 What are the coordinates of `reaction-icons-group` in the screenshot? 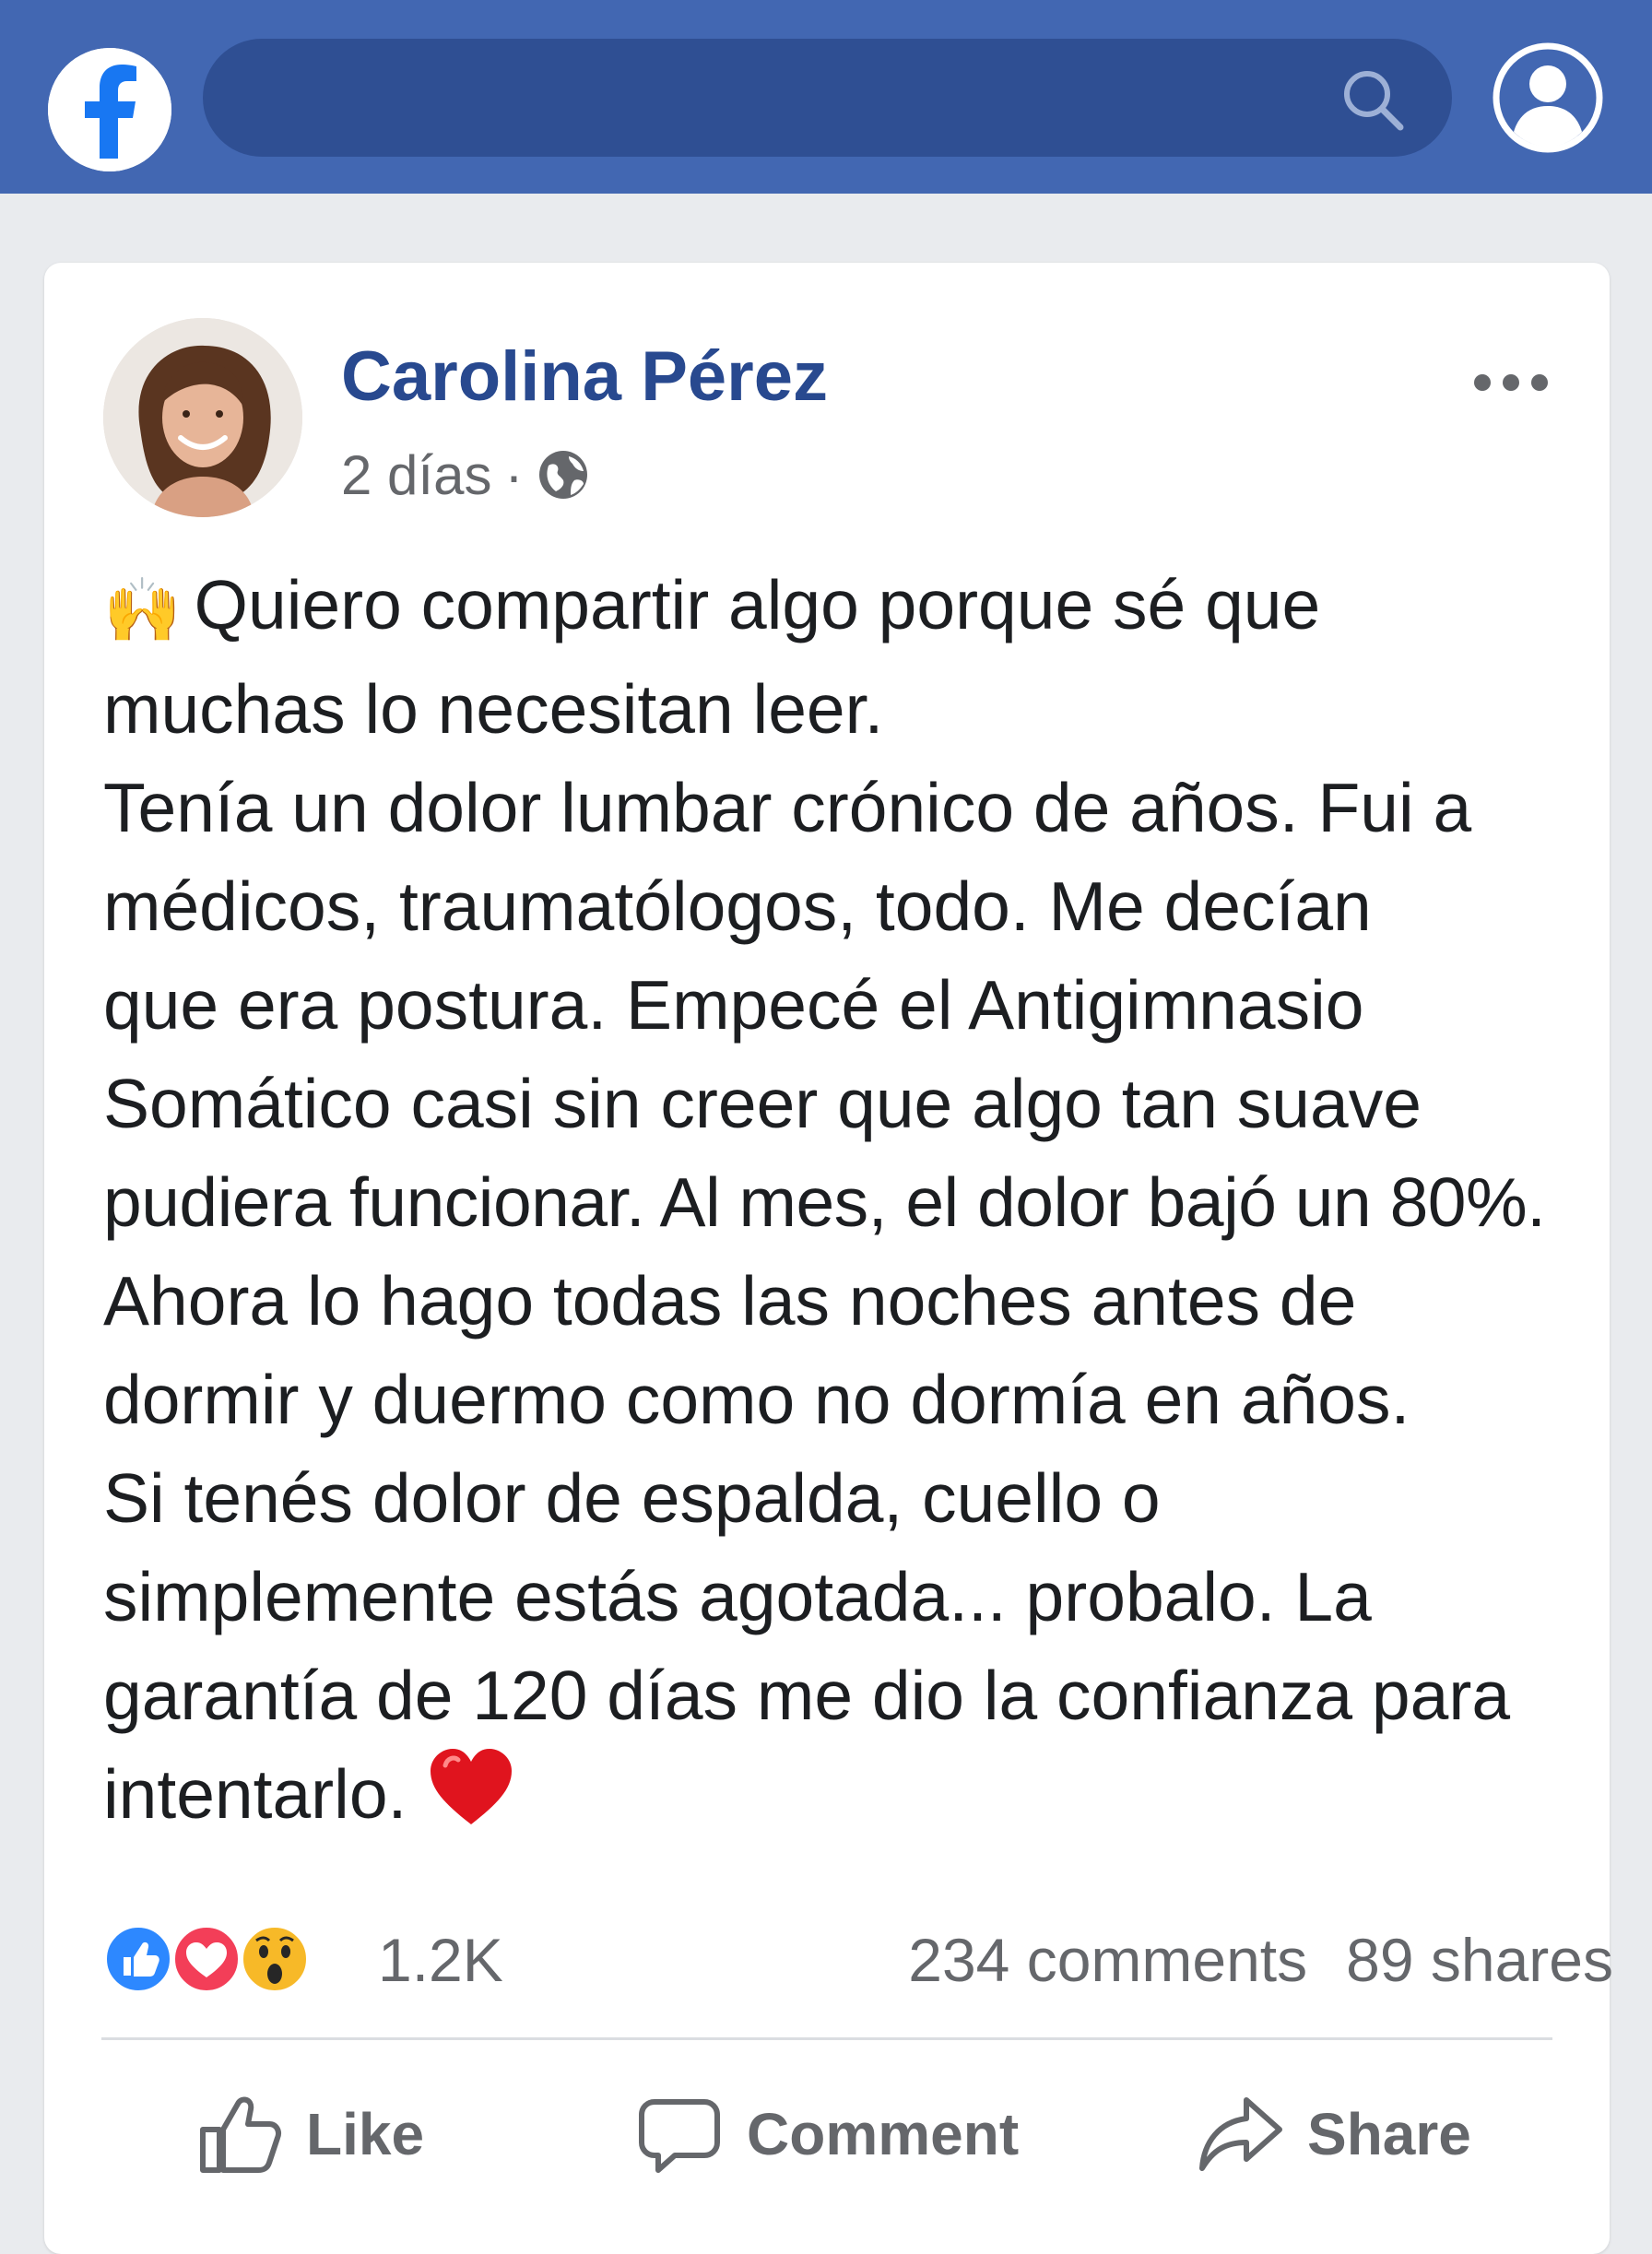 It's located at (212, 1959).